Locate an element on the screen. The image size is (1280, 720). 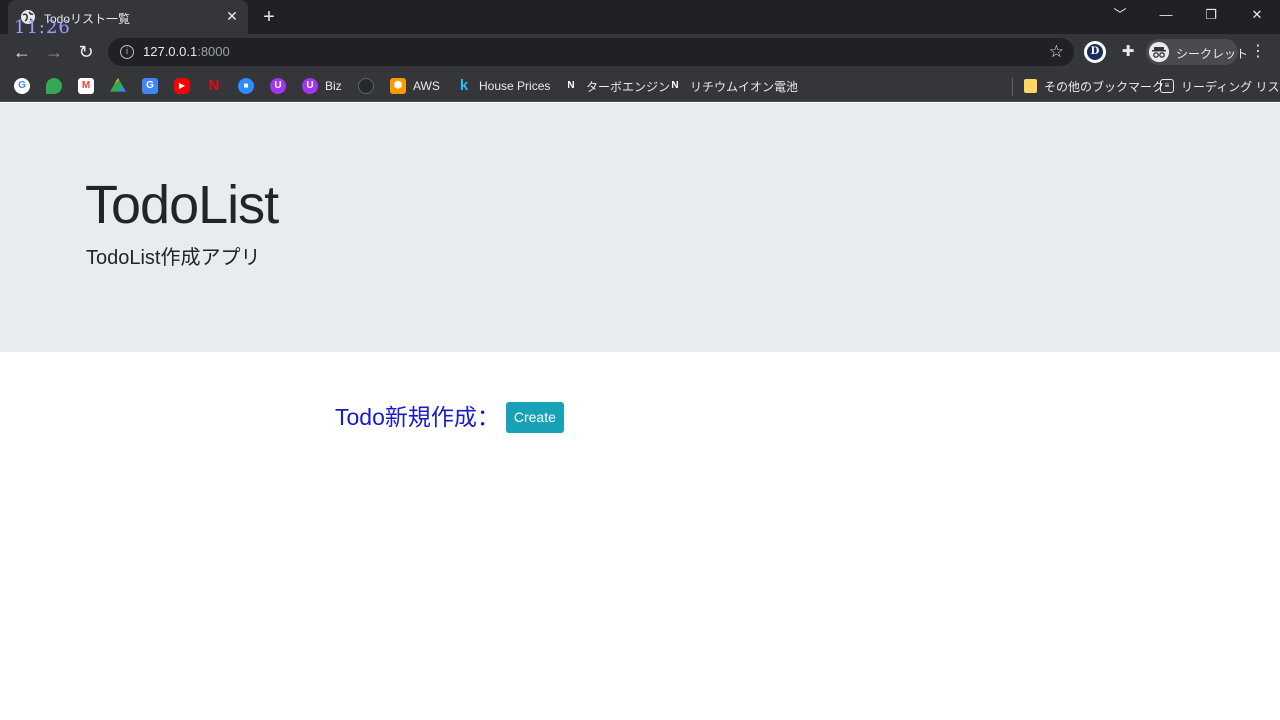
kebab-menu-icon: ⋮ is located at coordinates (1258, 52).